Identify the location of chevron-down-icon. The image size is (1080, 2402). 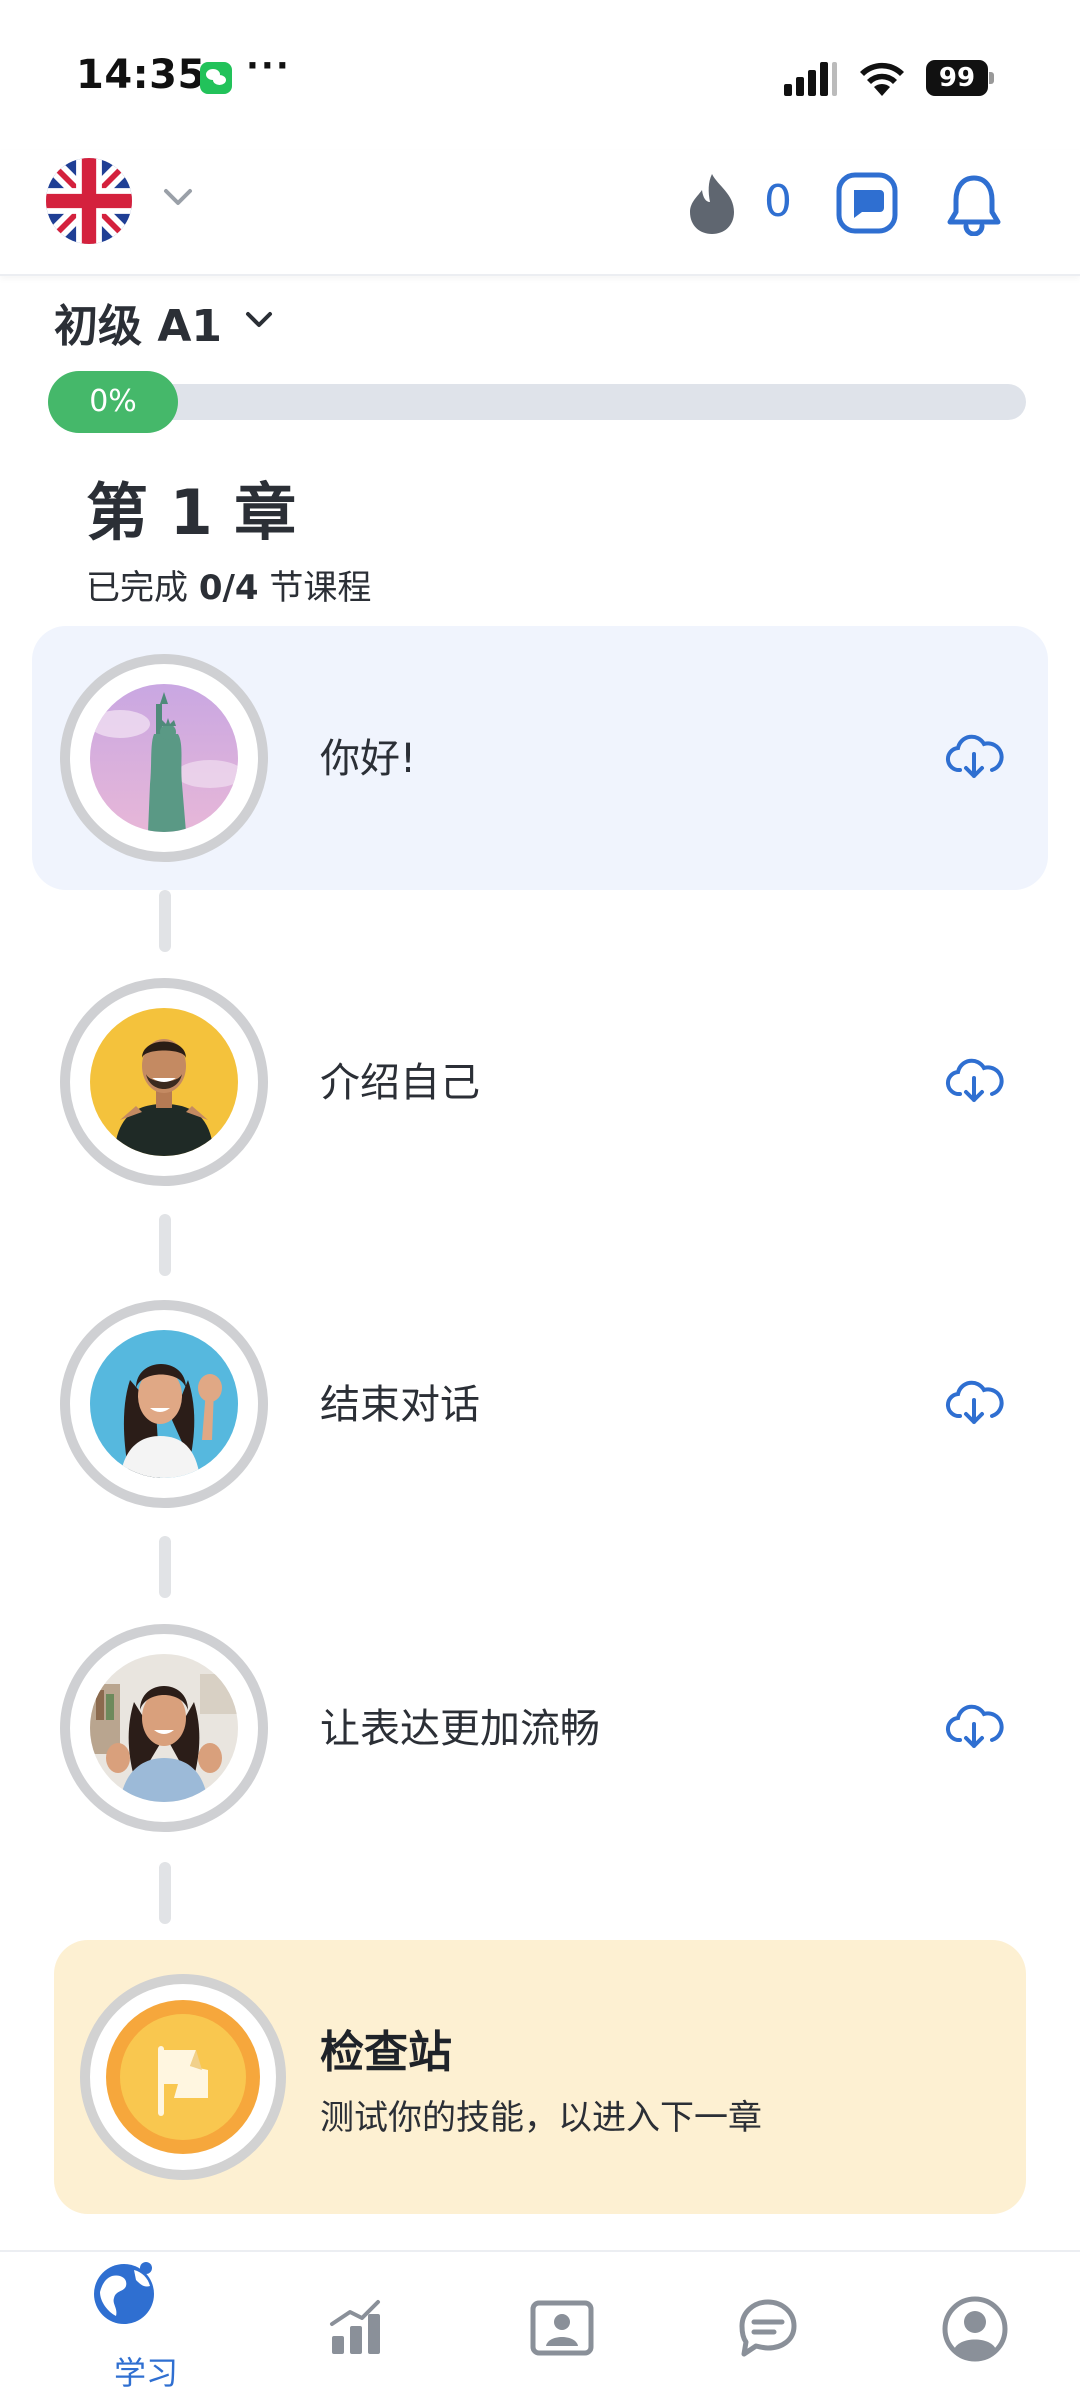
(178, 197).